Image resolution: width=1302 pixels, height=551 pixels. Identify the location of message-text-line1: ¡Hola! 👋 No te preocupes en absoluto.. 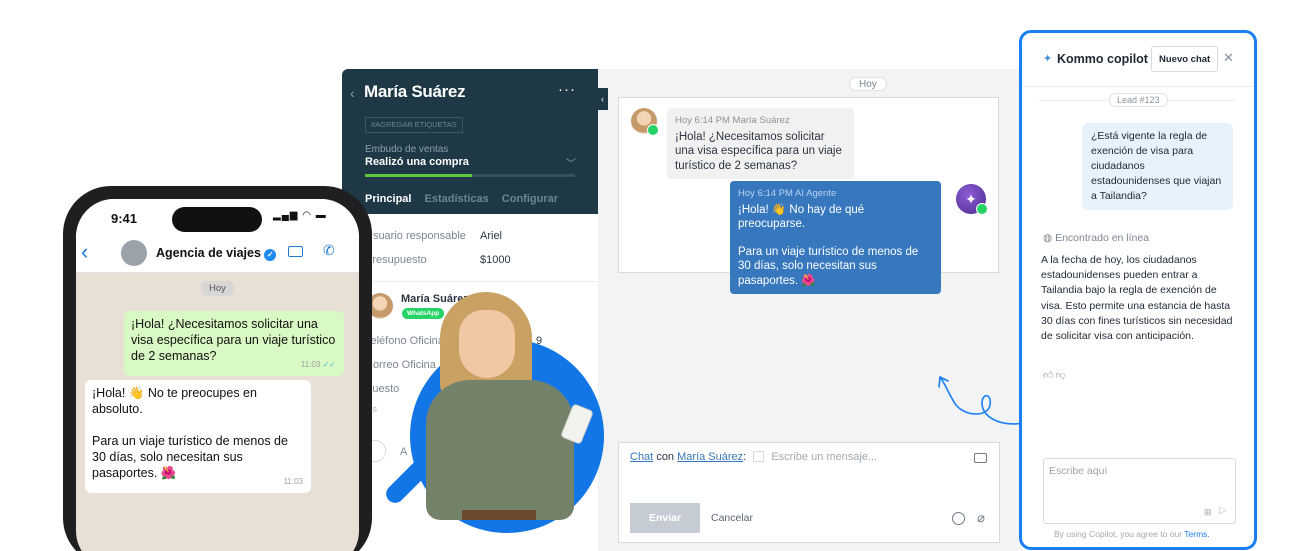
(174, 401).